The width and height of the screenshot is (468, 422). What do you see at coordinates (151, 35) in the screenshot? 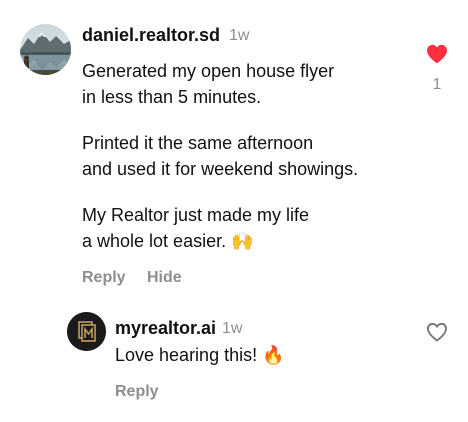
I see `username: daniel.realtor.sd` at bounding box center [151, 35].